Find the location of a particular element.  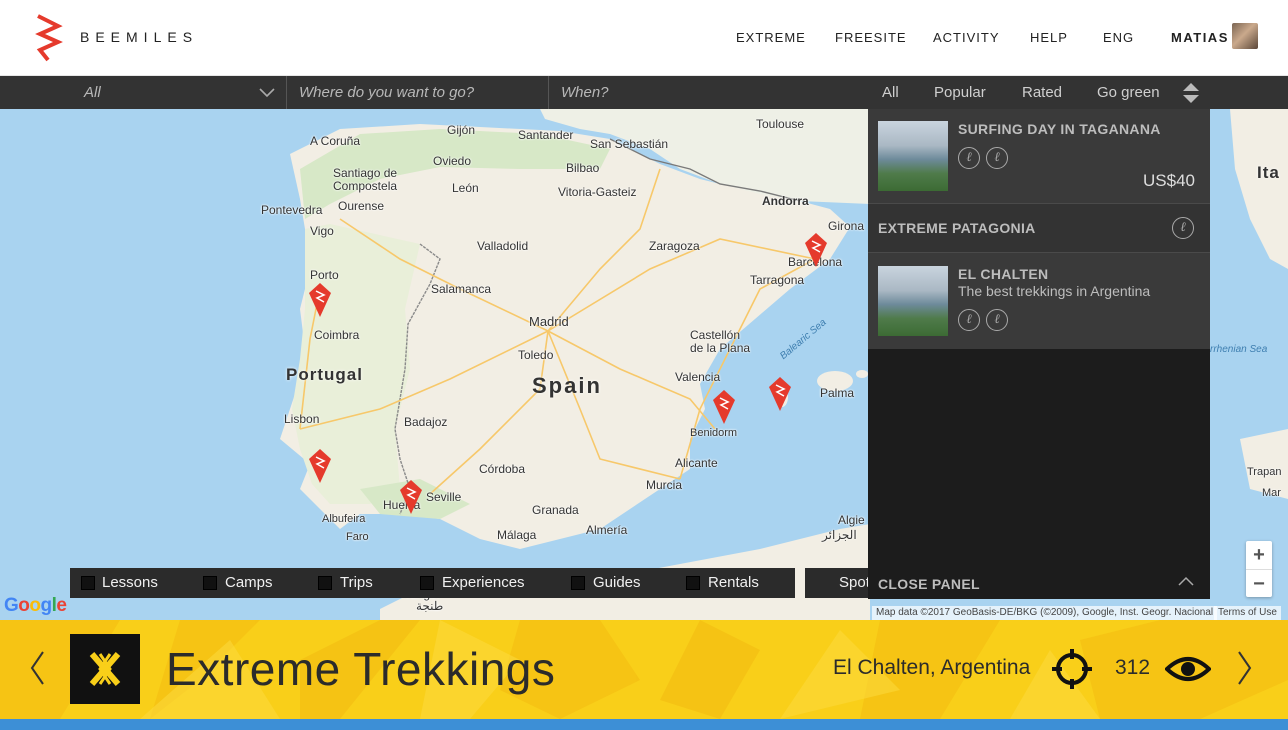

group-title: EXTREME PATAGONIA is located at coordinates (957, 228).